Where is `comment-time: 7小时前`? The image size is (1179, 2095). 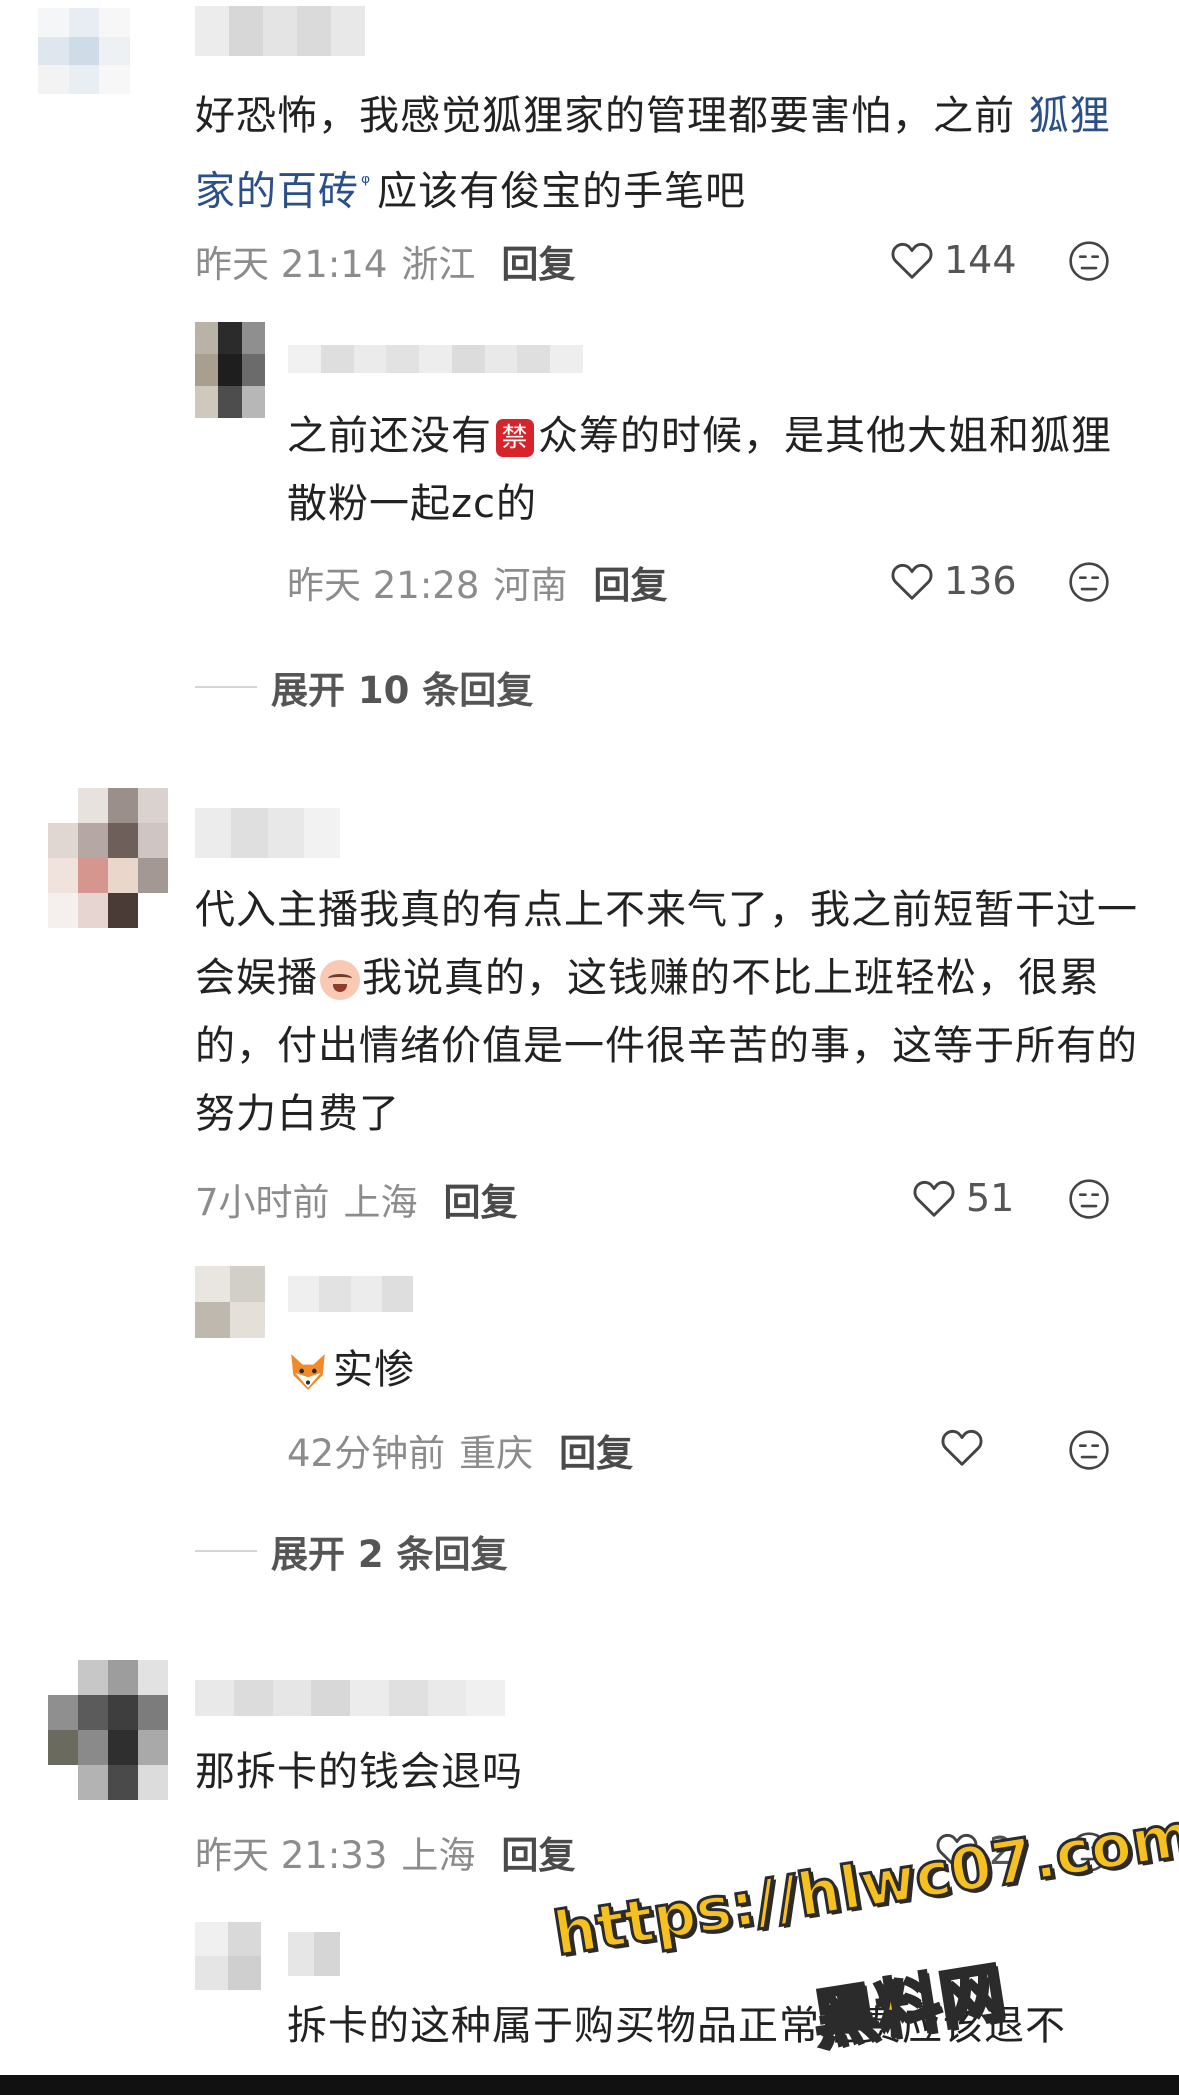 comment-time: 7小时前 is located at coordinates (262, 1202).